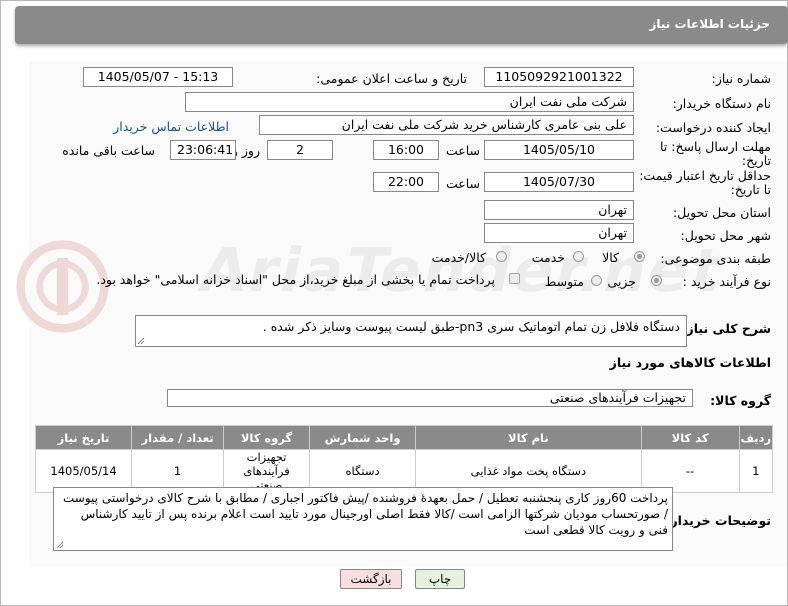 This screenshot has width=788, height=606. What do you see at coordinates (371, 579) in the screenshot?
I see `back-button: بازگشت` at bounding box center [371, 579].